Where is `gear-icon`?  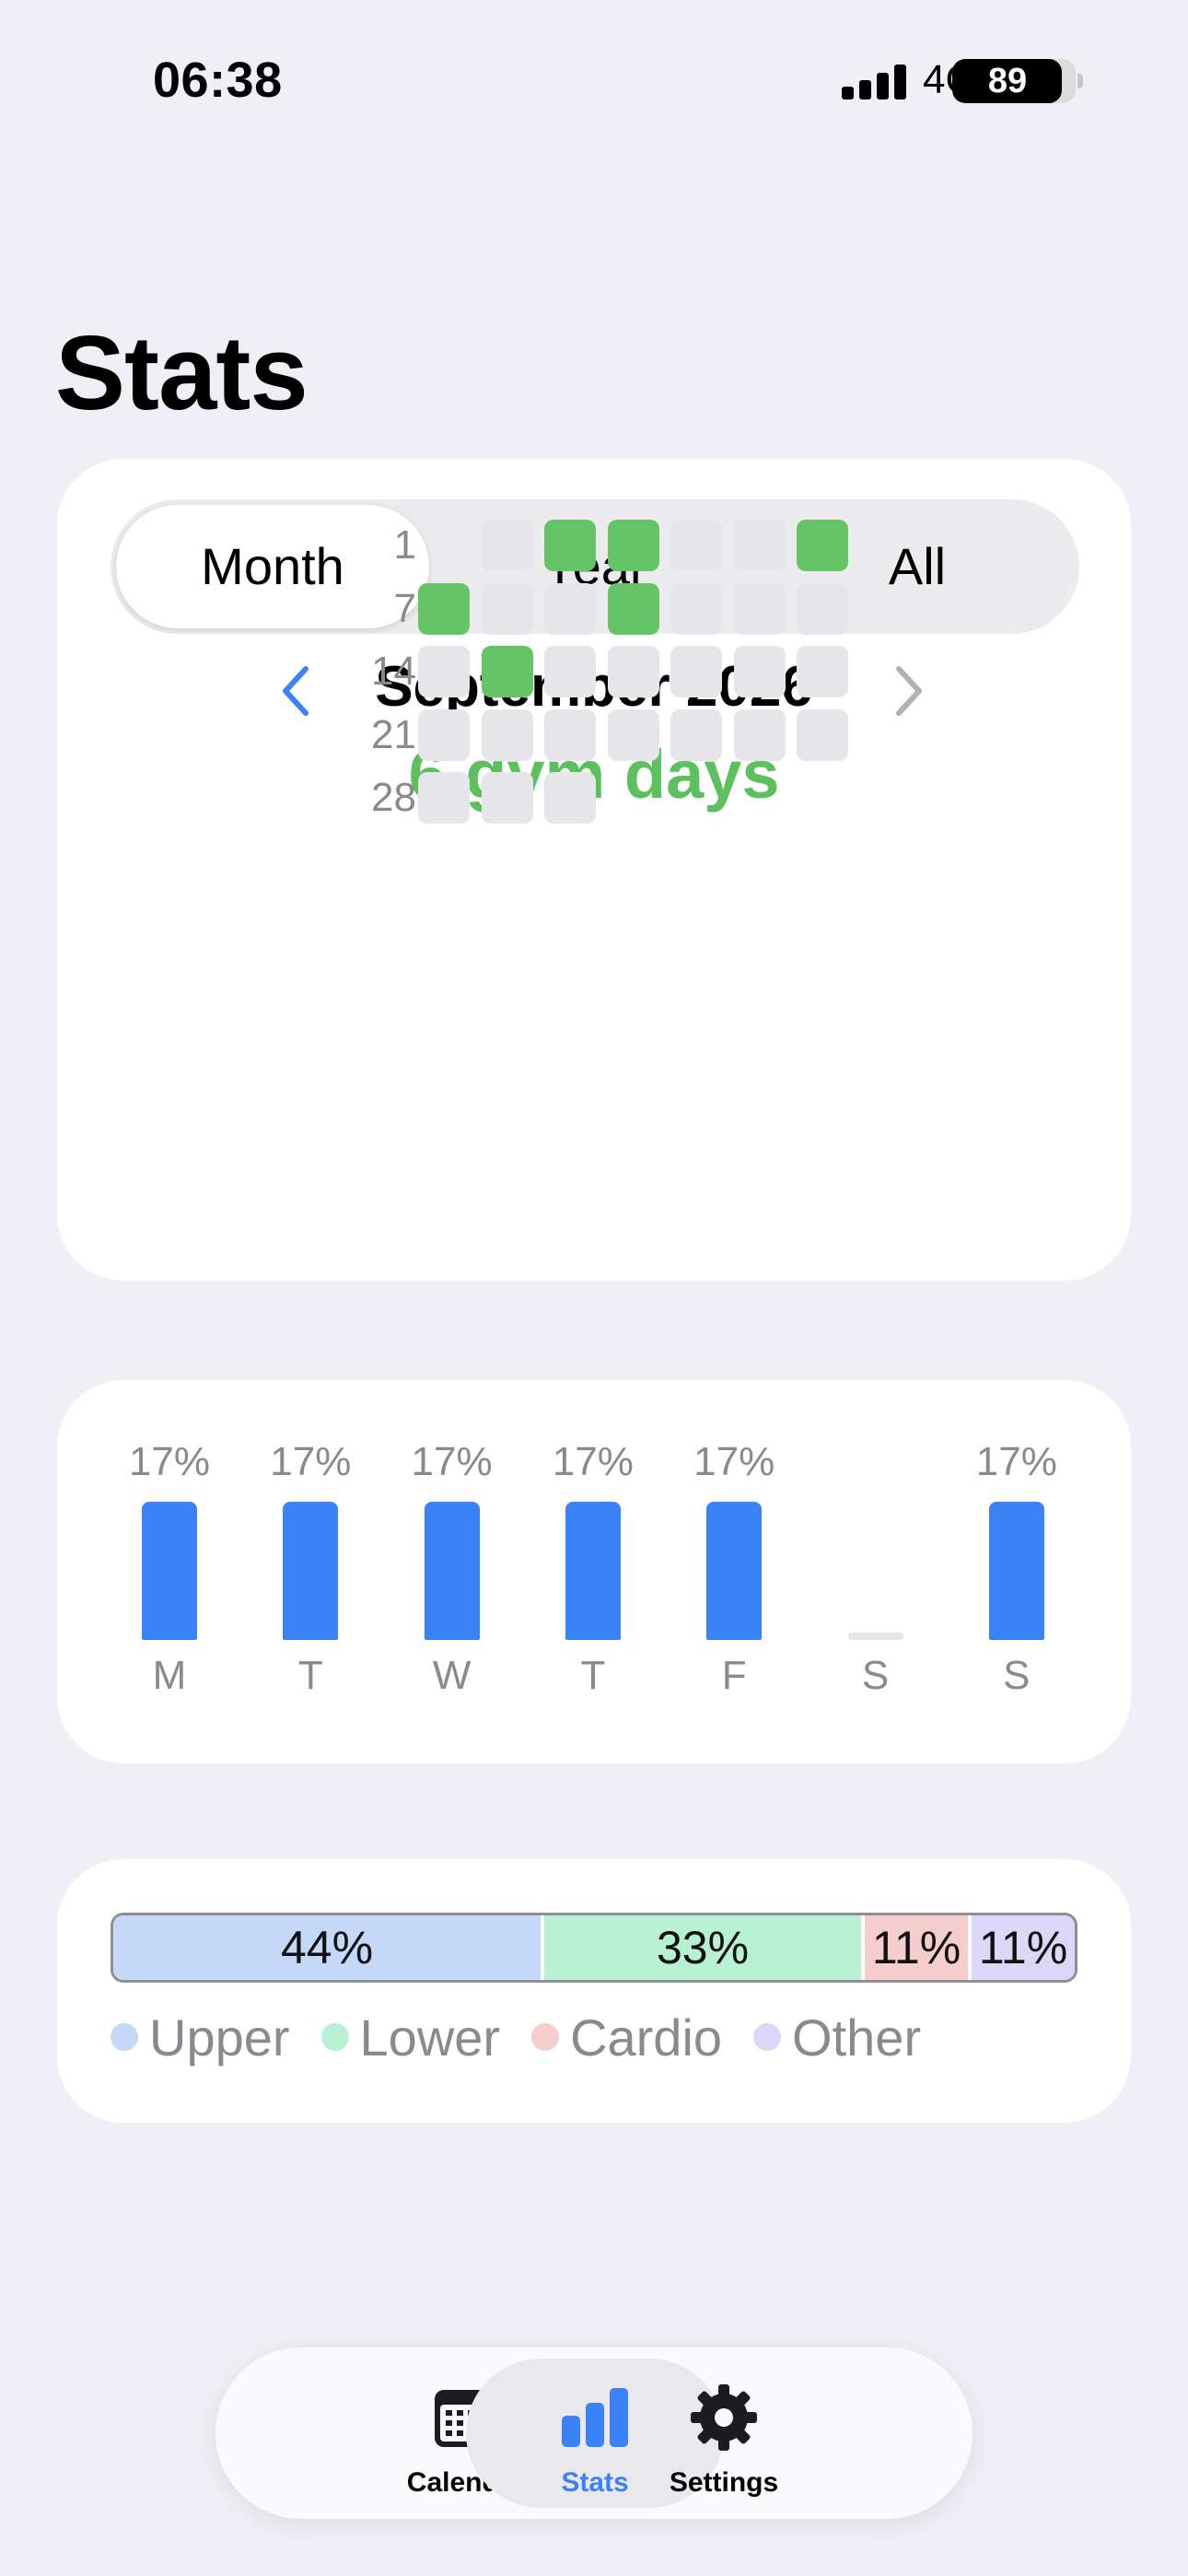 gear-icon is located at coordinates (724, 2417).